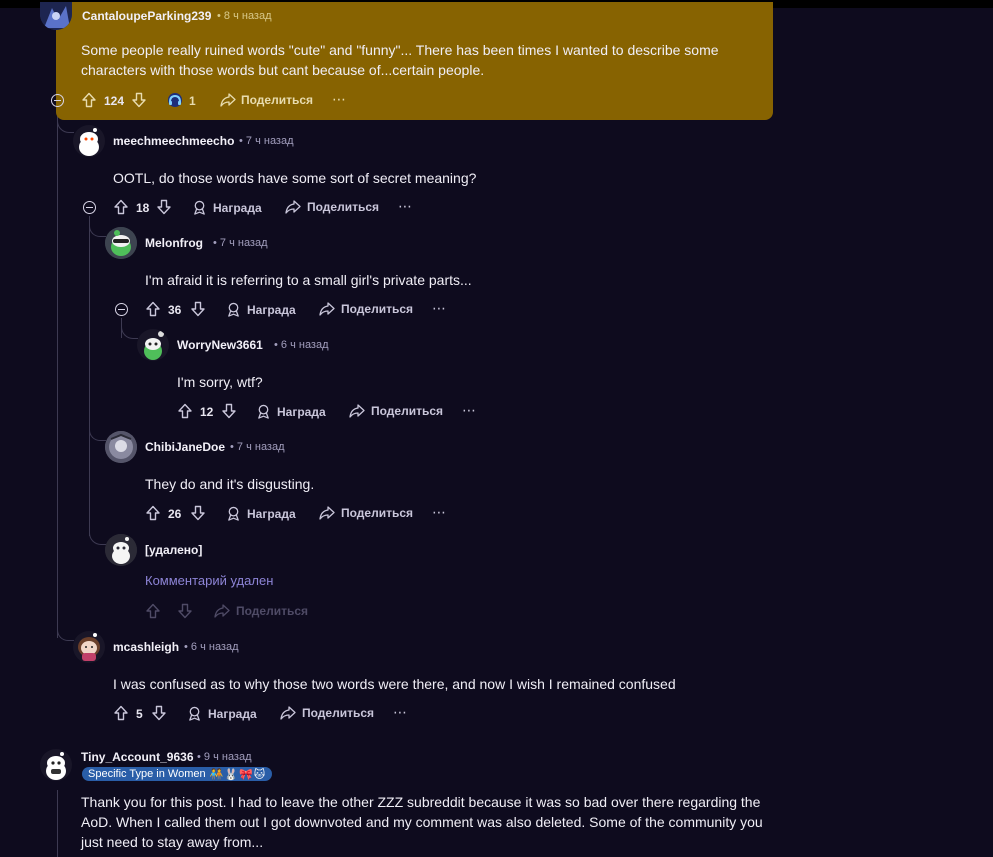 This screenshot has width=993, height=857. What do you see at coordinates (143, 208) in the screenshot?
I see `vote-count: 18` at bounding box center [143, 208].